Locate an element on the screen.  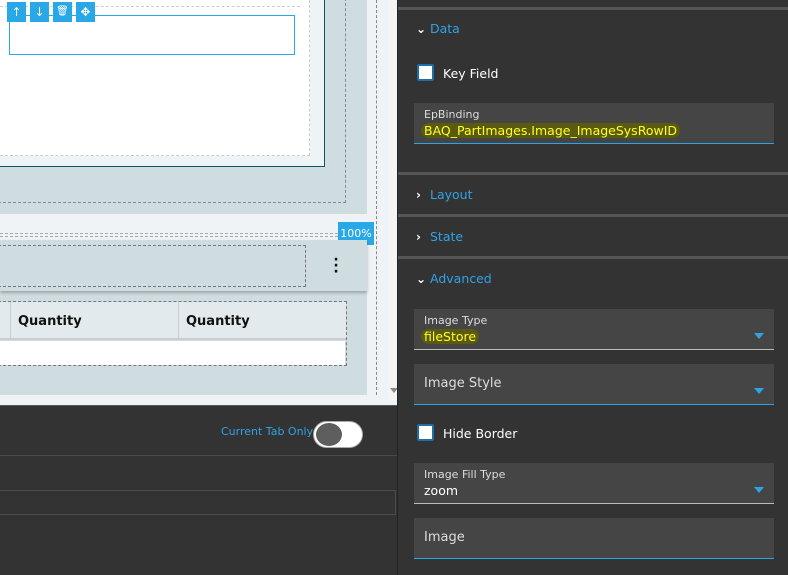
delete-button: 🗑 is located at coordinates (62, 12).